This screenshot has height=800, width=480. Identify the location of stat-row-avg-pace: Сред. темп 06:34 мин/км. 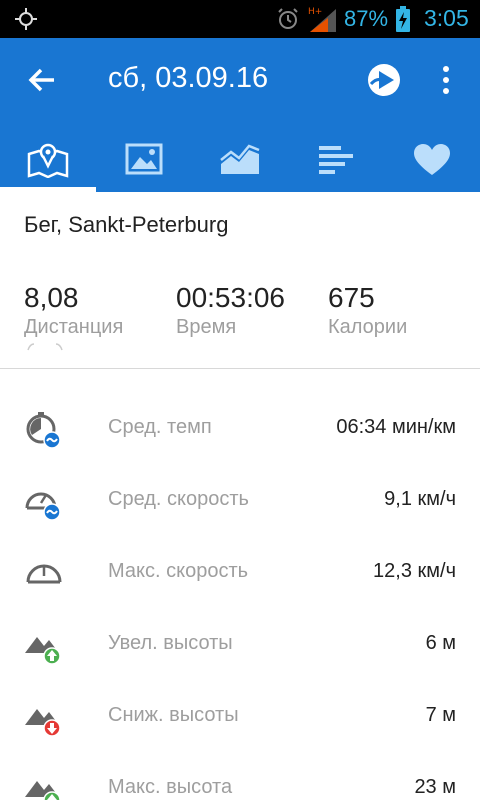
(240, 432).